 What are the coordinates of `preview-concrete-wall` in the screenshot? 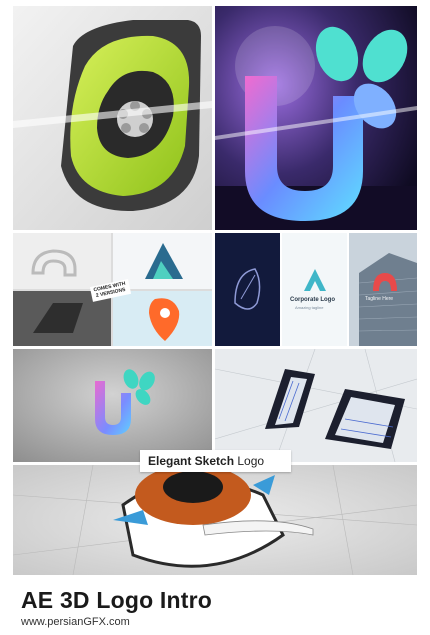 It's located at (112, 405).